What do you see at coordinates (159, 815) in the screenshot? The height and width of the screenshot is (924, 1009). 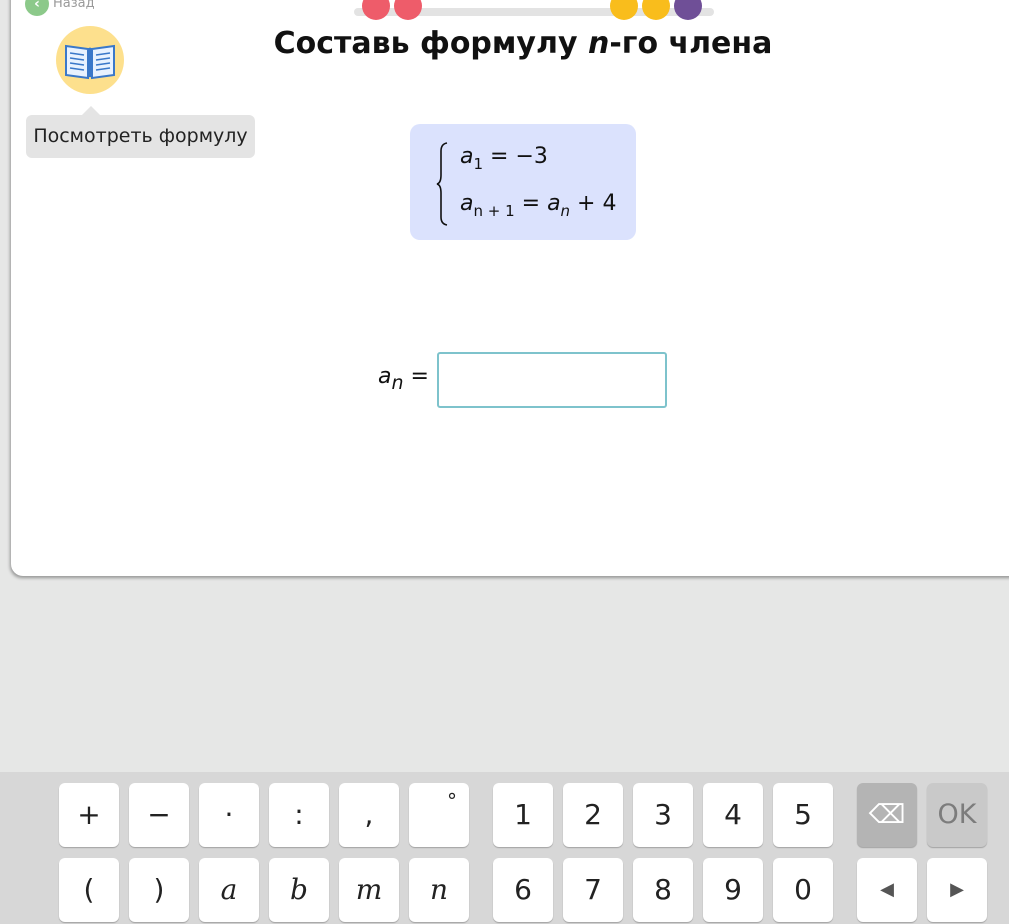 I see `key-minus: −` at bounding box center [159, 815].